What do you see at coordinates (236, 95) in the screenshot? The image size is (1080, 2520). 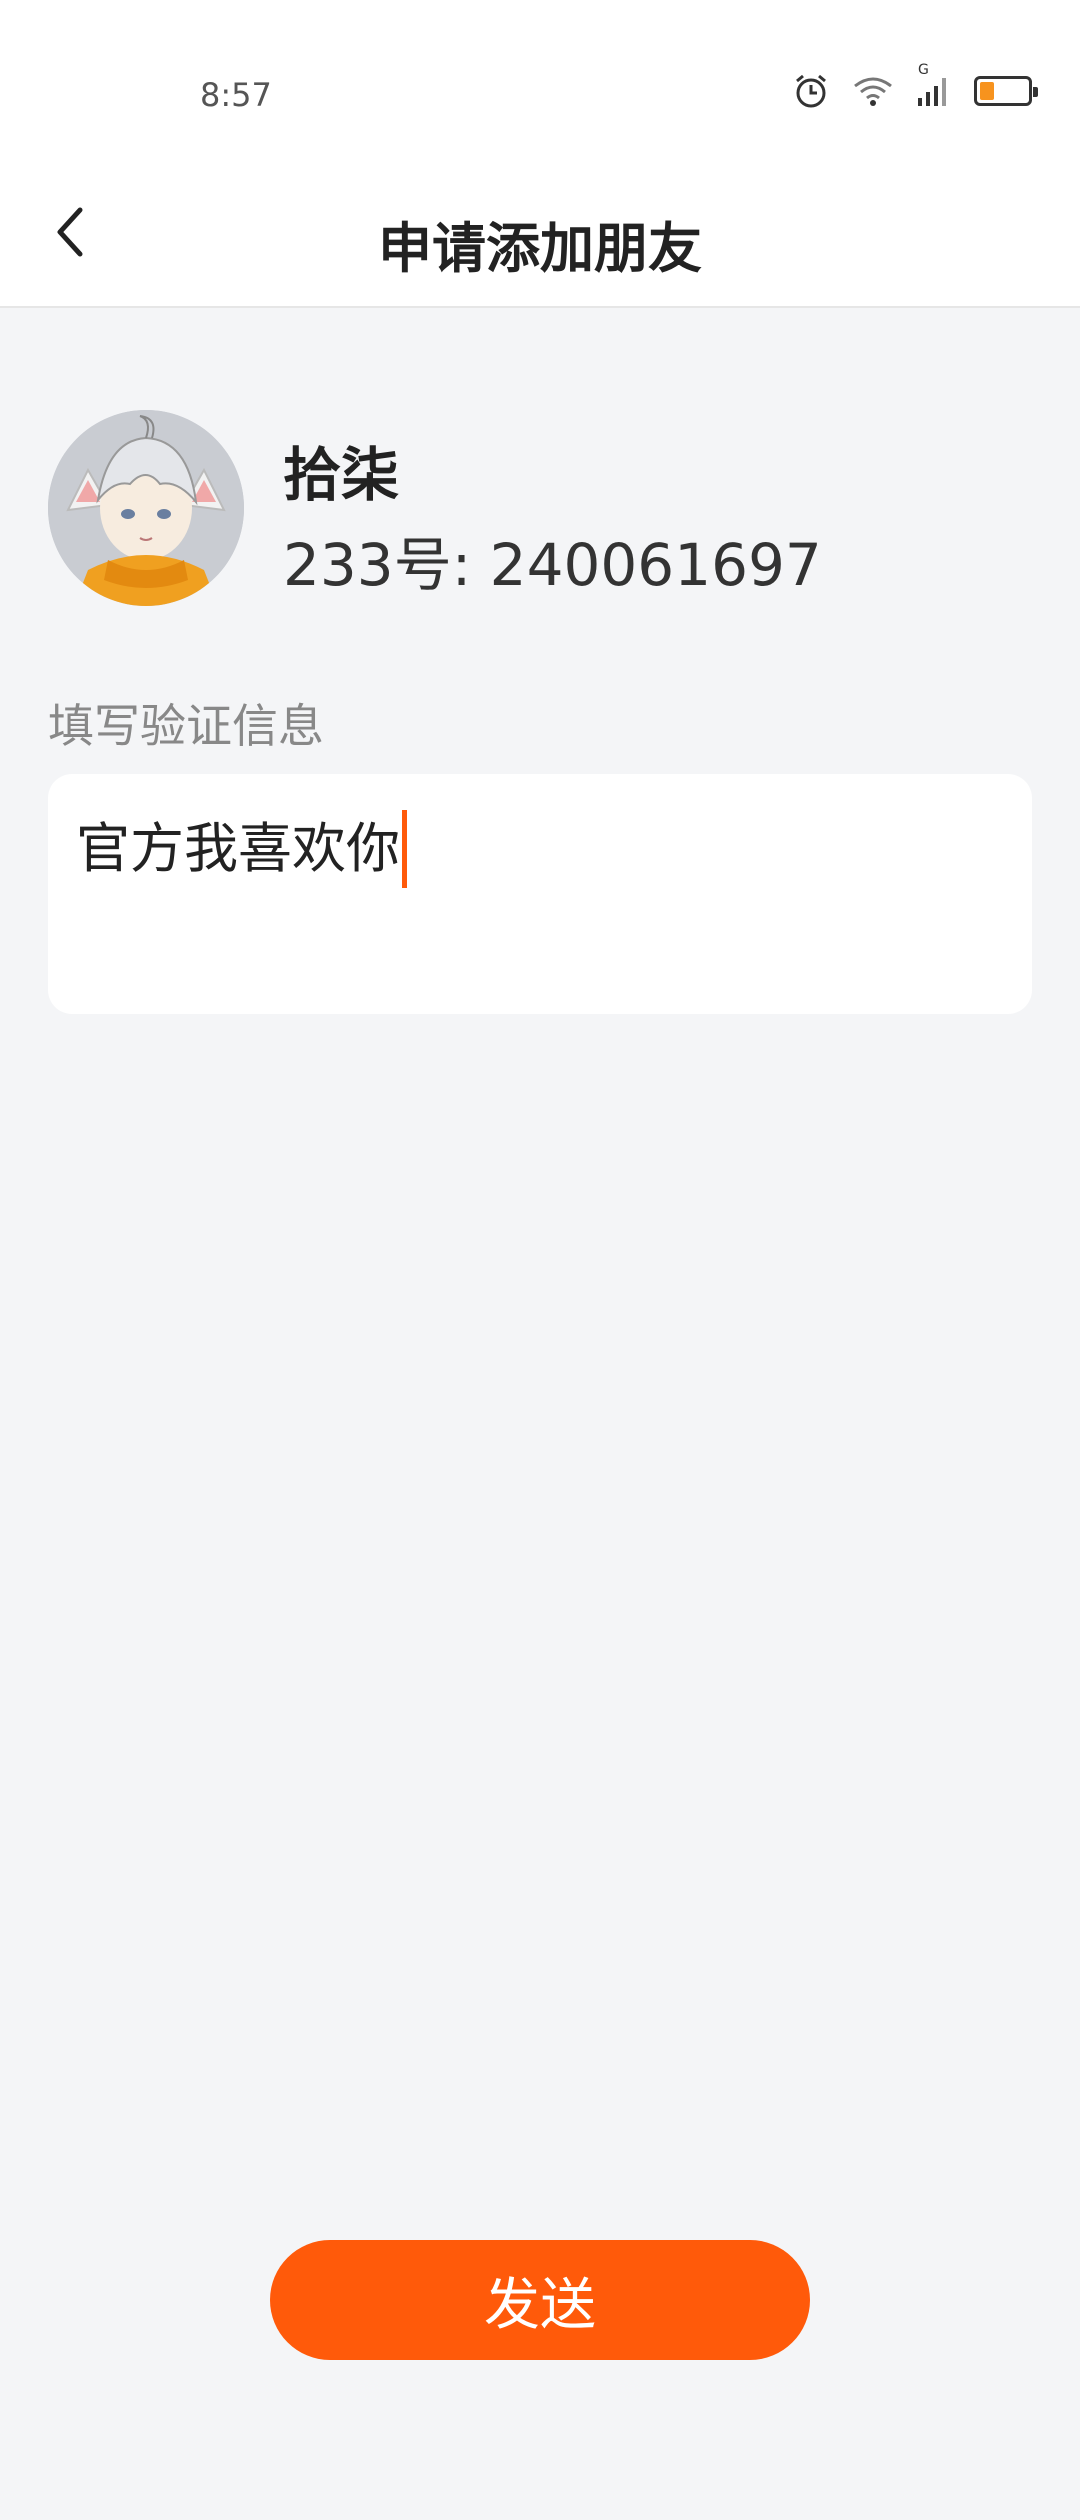 I see `status-time: 8:57` at bounding box center [236, 95].